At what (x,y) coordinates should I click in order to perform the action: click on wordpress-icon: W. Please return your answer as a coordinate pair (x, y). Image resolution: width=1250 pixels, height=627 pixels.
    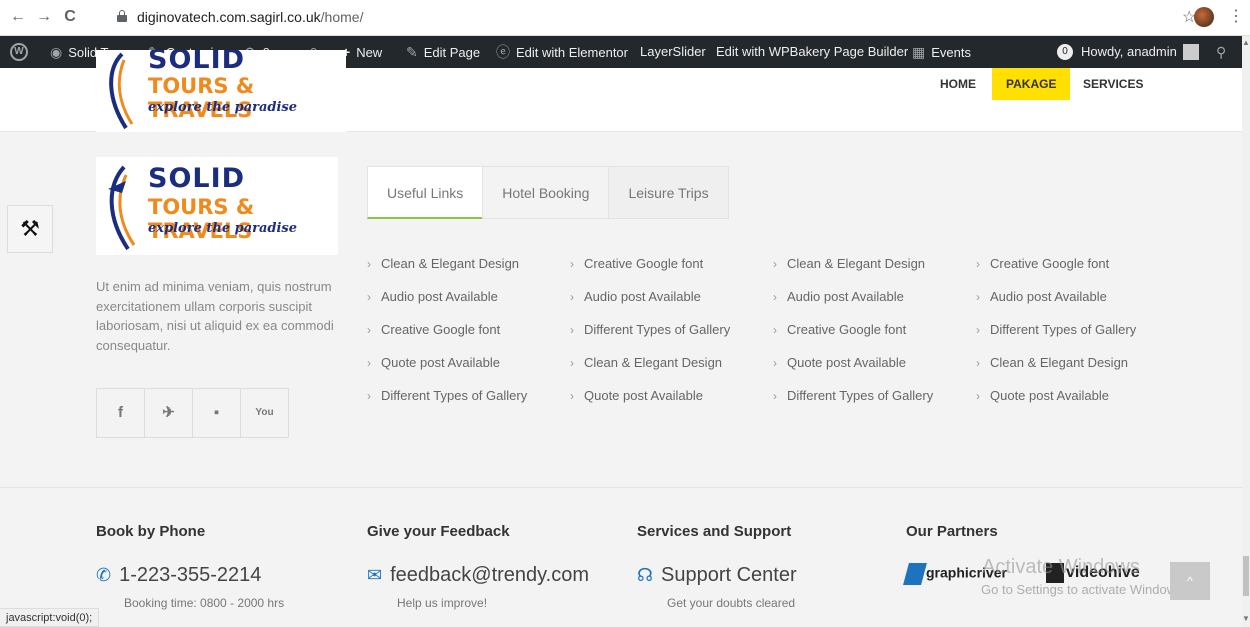
    Looking at the image, I should click on (19, 51).